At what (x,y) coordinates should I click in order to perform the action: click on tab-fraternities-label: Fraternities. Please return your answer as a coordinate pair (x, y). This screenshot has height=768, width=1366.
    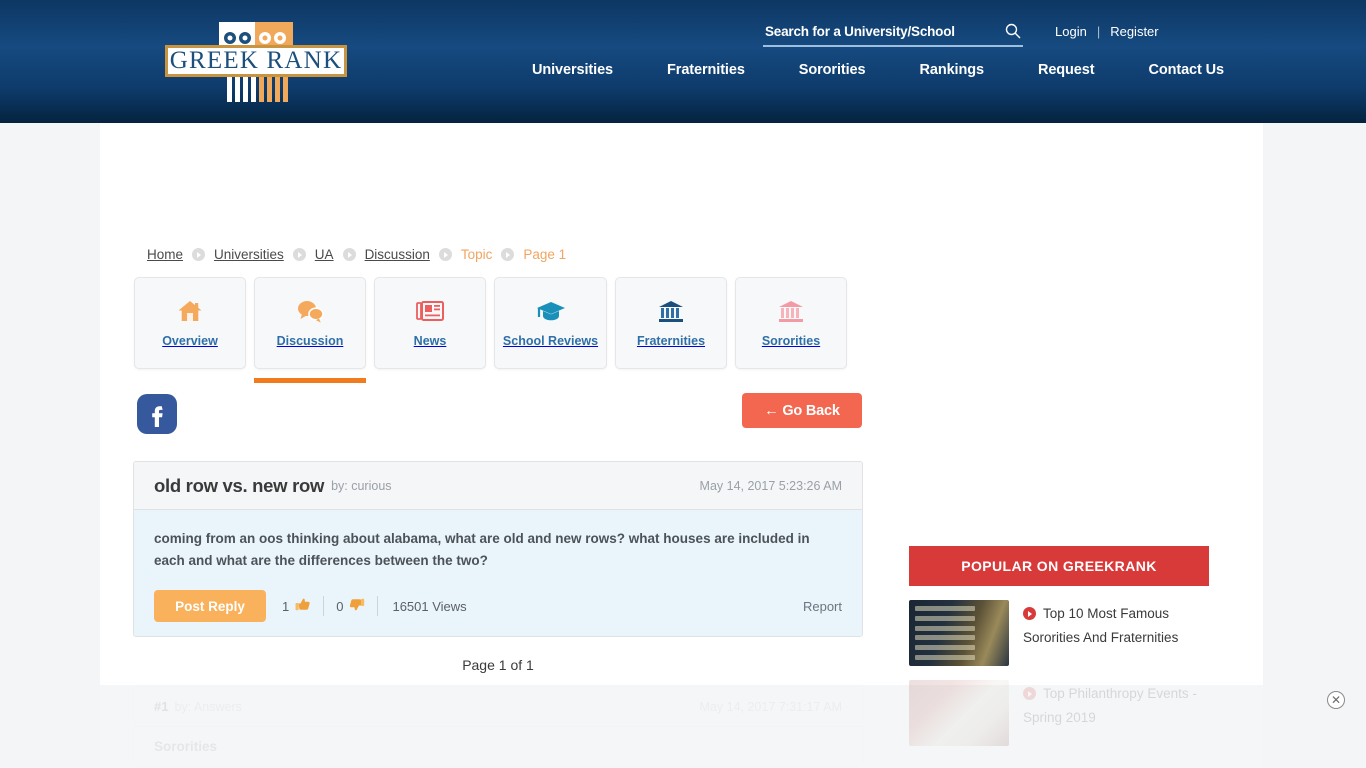
    Looking at the image, I should click on (671, 341).